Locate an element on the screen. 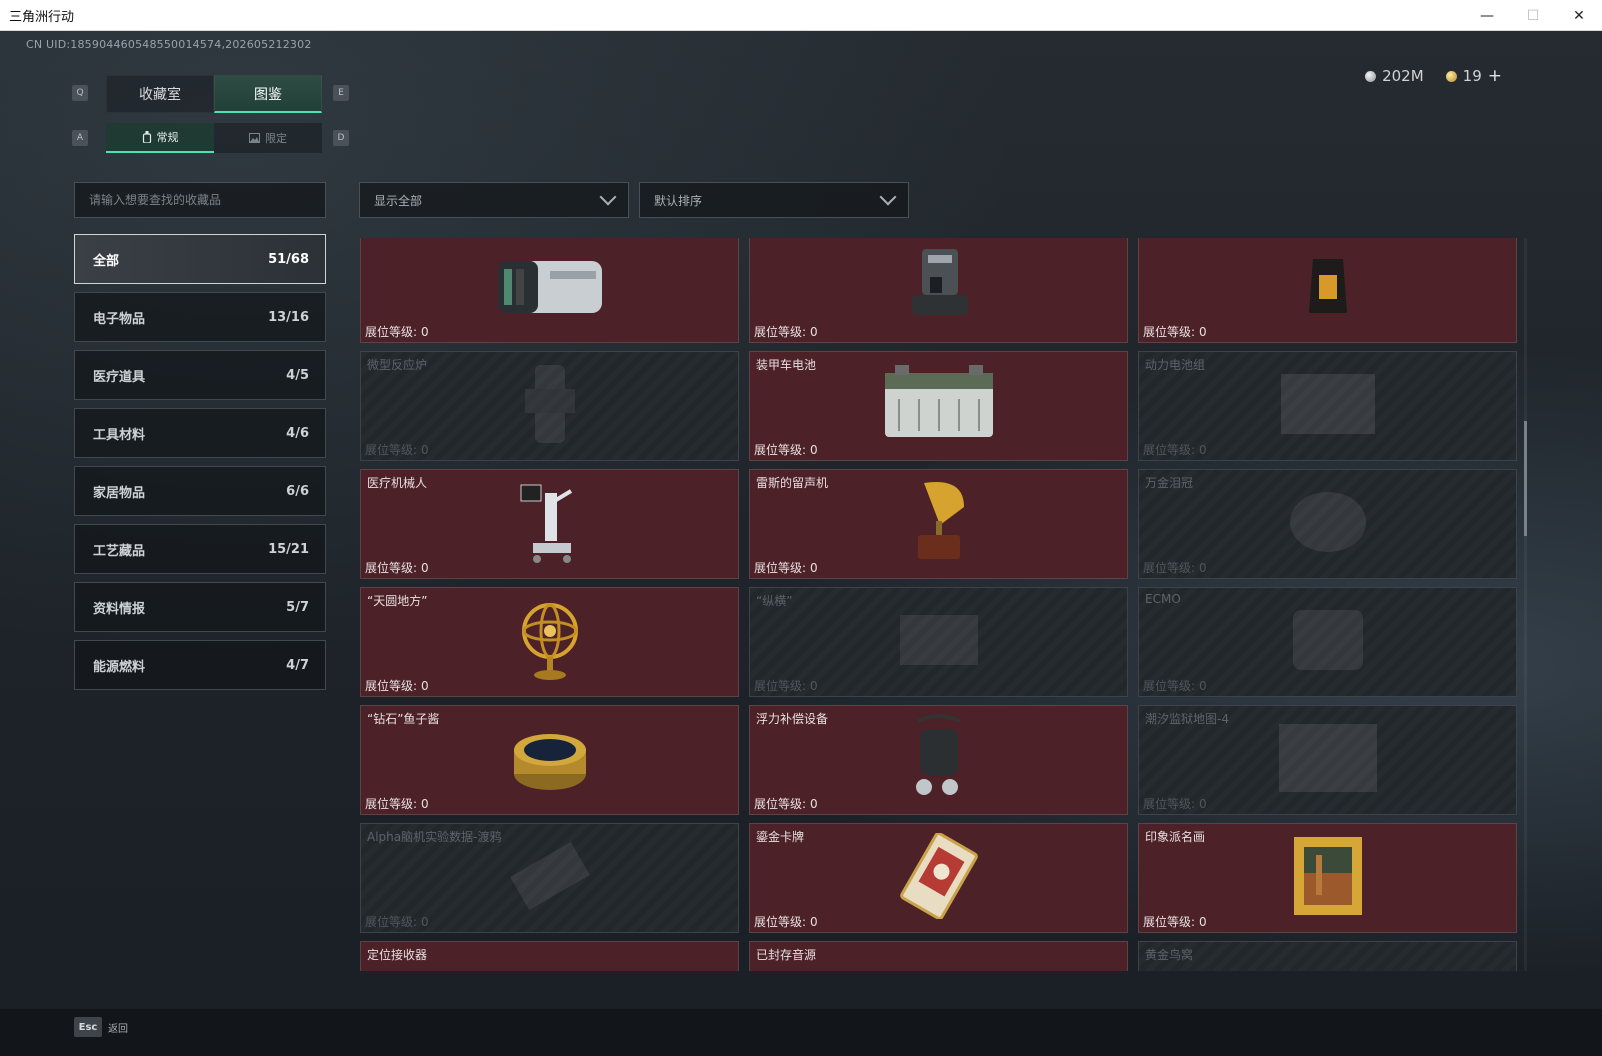 This screenshot has width=1602, height=1056. category-count: 6/6 is located at coordinates (297, 491).